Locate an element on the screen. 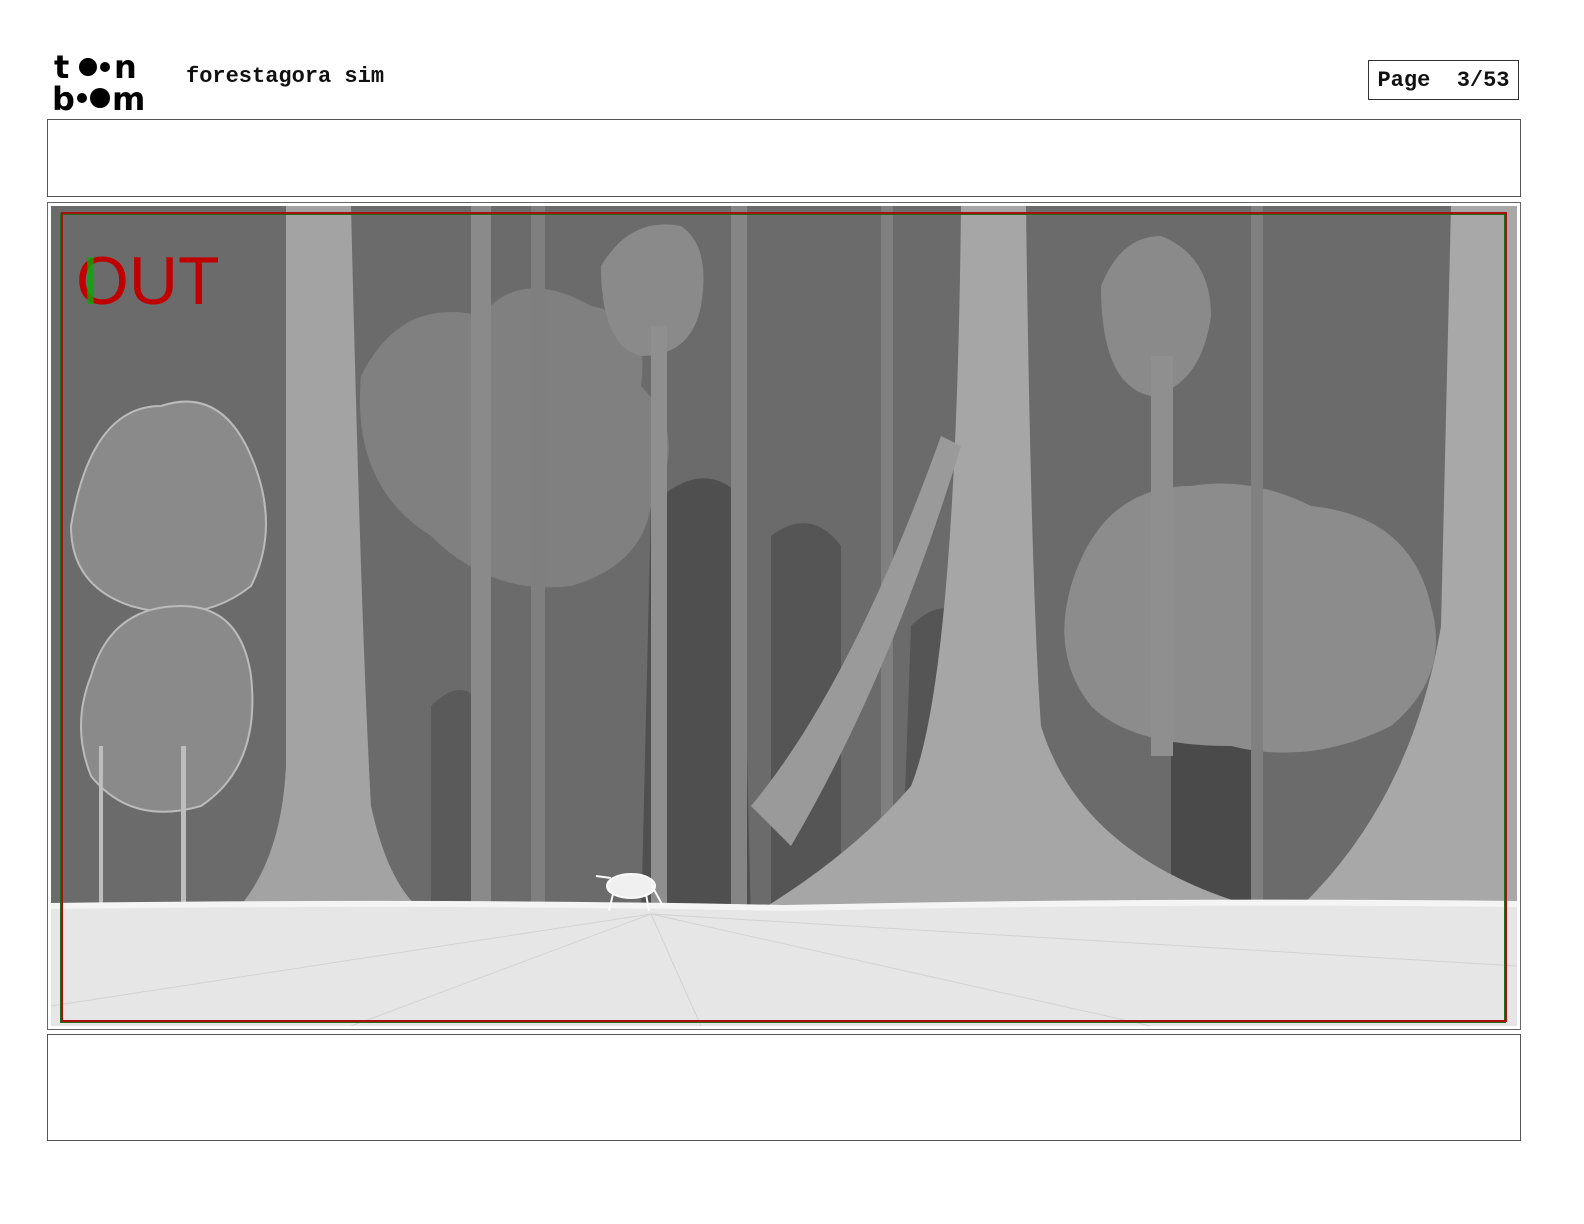 The image size is (1584, 1224). page-indicator: Page 3/53 is located at coordinates (1443, 80).